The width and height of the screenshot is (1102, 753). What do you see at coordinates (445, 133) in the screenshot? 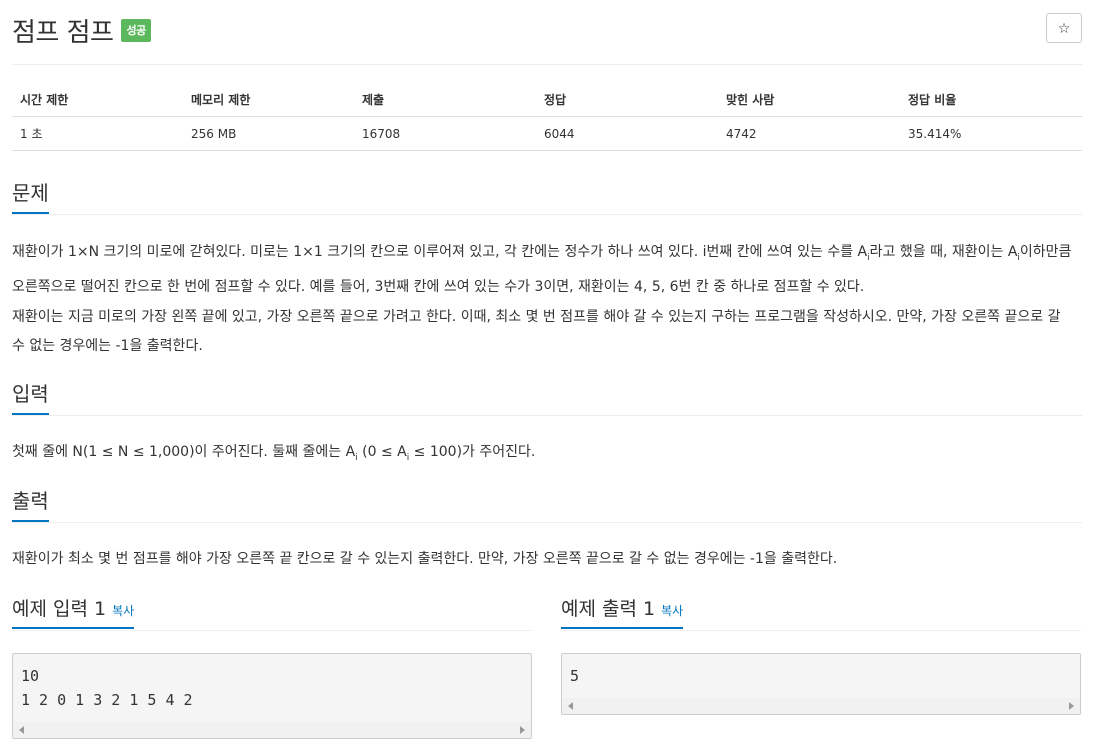
I see `value-submissions: 16708` at bounding box center [445, 133].